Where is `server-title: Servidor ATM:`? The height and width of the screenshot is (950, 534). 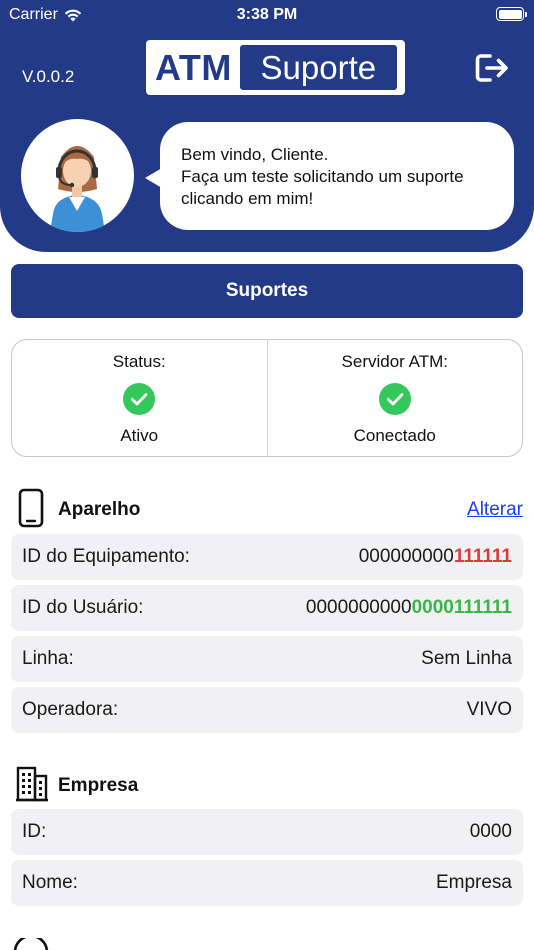 server-title: Servidor ATM: is located at coordinates (394, 361).